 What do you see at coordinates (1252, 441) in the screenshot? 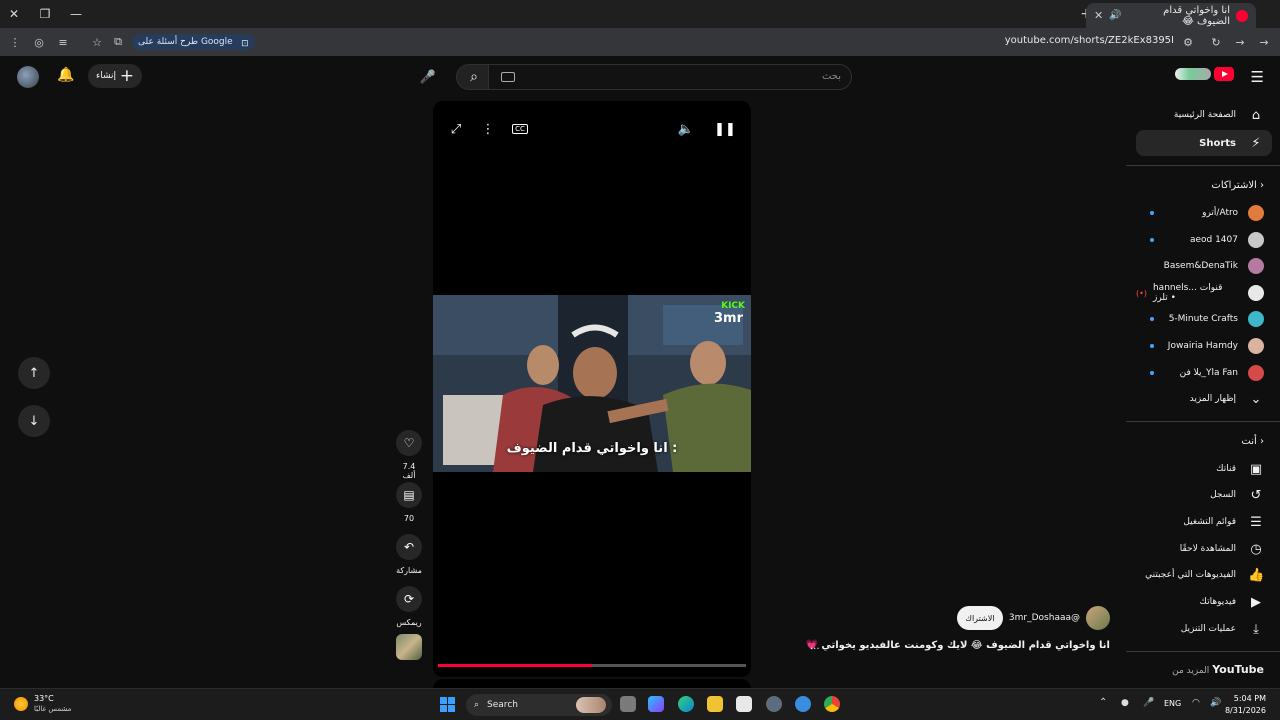
I see `you-heading: أنت ›` at bounding box center [1252, 441].